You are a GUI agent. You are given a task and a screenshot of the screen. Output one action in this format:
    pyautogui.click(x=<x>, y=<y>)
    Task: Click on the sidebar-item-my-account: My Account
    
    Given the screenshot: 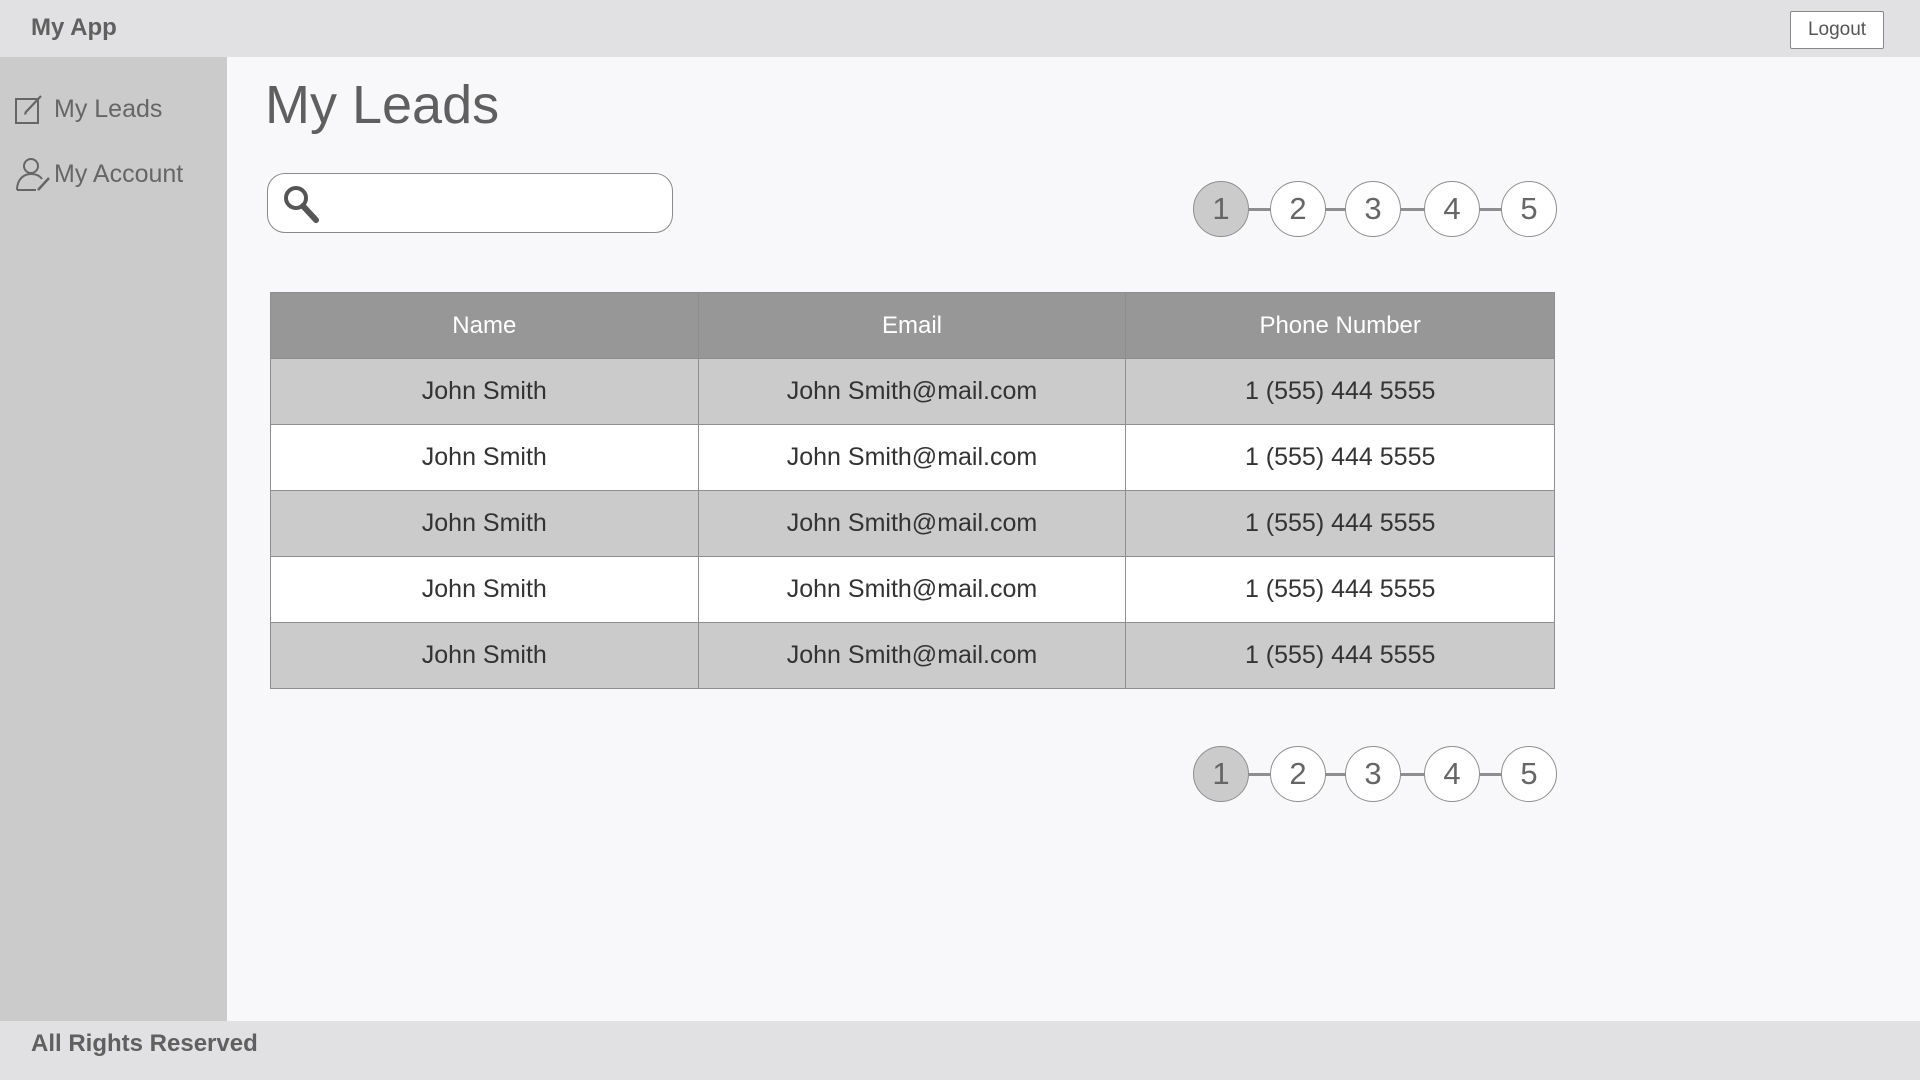 What is the action you would take?
    pyautogui.click(x=119, y=174)
    